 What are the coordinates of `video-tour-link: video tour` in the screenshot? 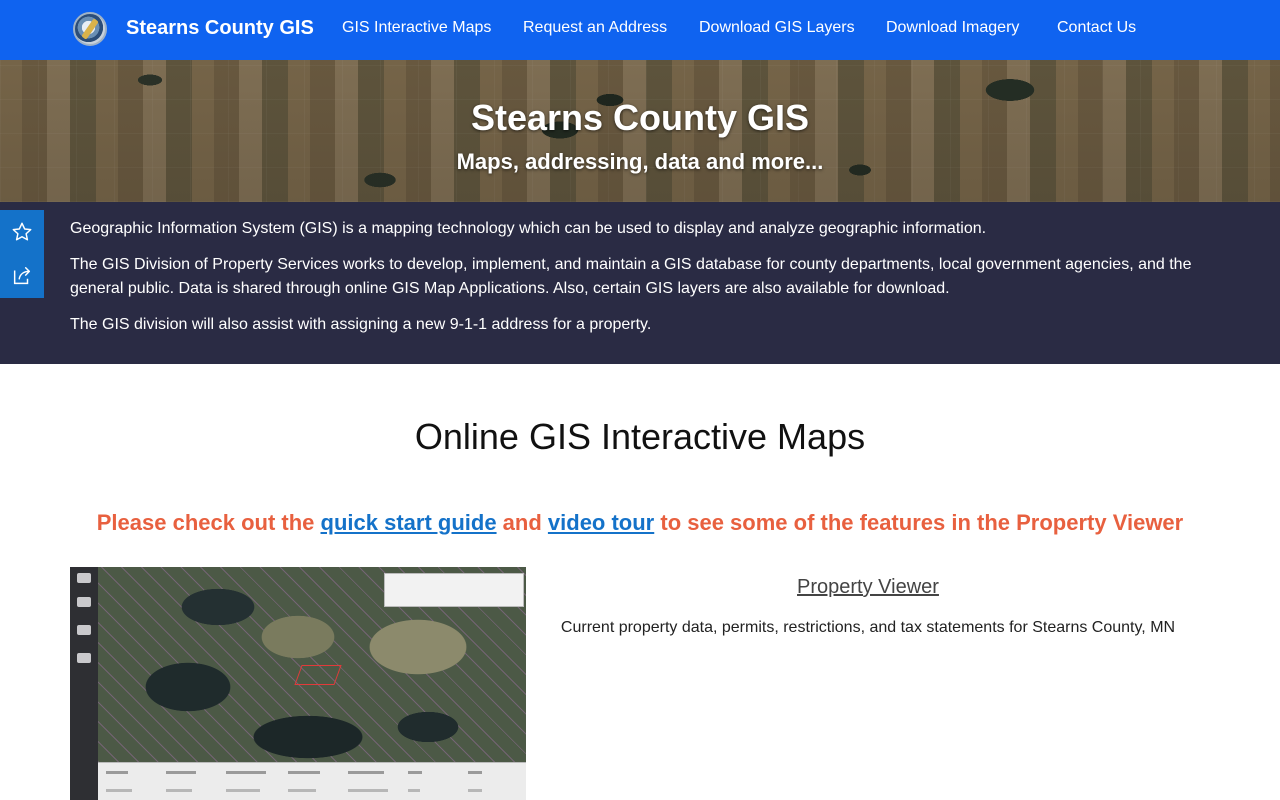 It's located at (601, 522).